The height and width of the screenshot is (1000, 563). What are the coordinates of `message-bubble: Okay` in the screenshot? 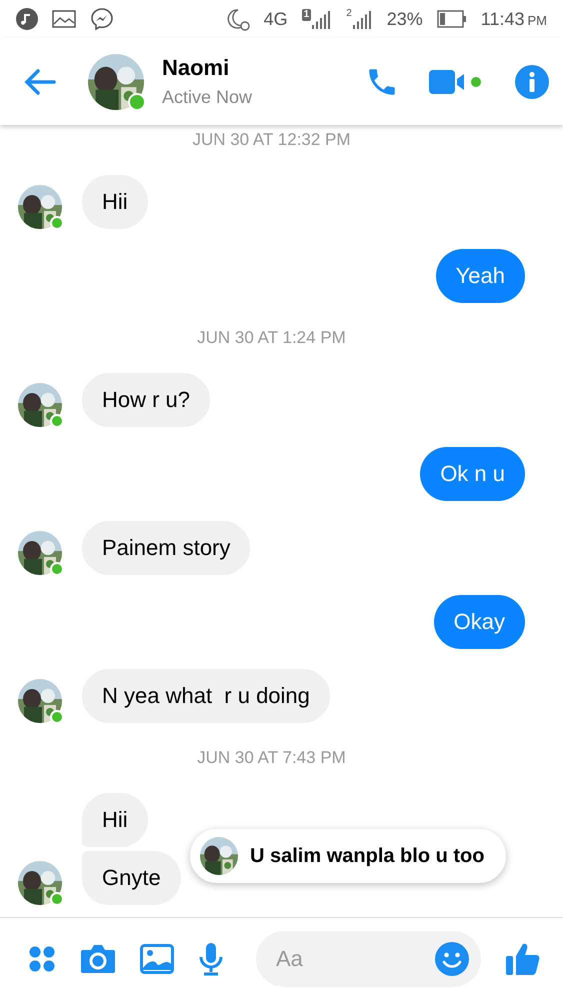 It's located at (479, 622).